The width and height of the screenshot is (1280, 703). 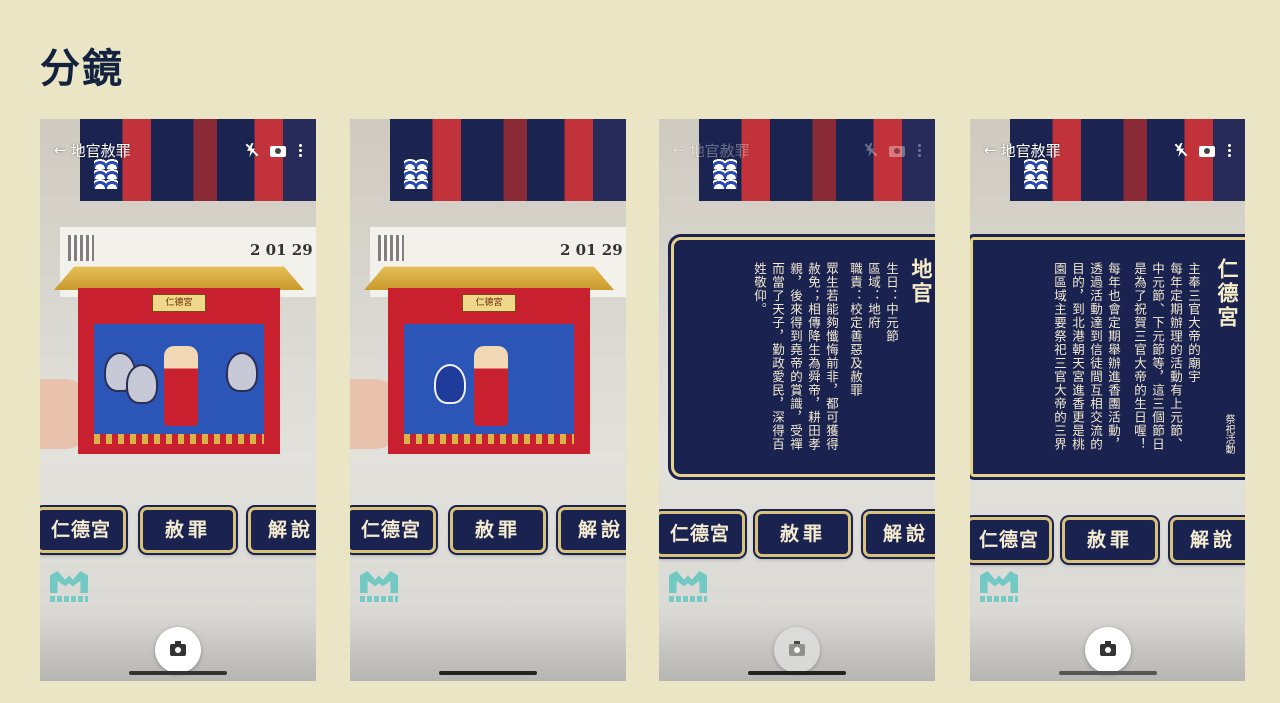 What do you see at coordinates (82, 69) in the screenshot?
I see `page-title: 分鏡` at bounding box center [82, 69].